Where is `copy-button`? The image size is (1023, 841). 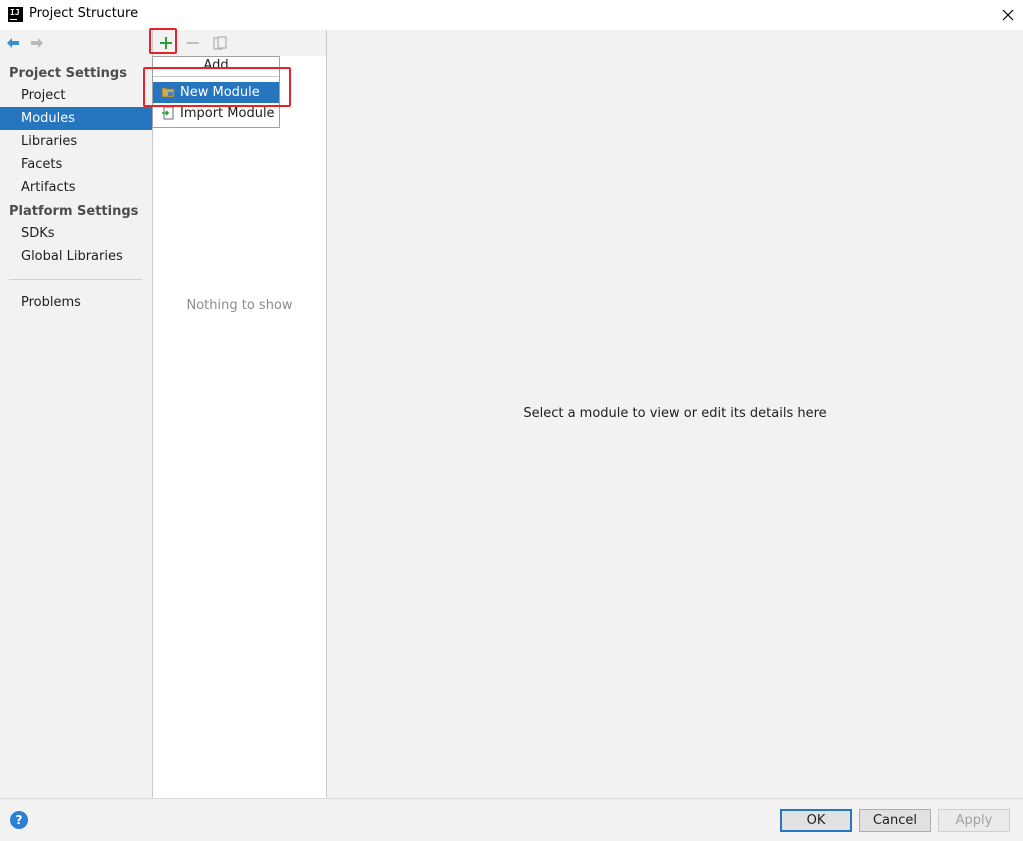 copy-button is located at coordinates (220, 43).